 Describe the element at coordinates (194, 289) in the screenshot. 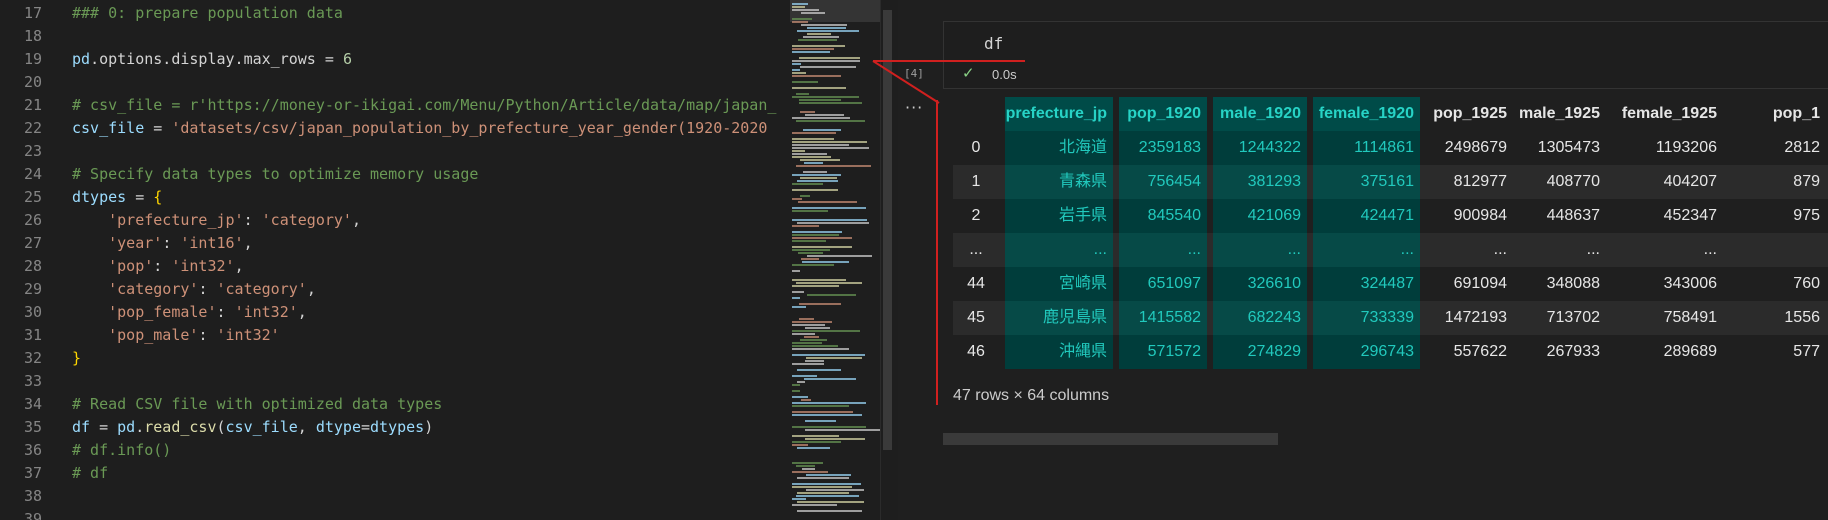

I see `line-code: 'category': 'category',` at that location.